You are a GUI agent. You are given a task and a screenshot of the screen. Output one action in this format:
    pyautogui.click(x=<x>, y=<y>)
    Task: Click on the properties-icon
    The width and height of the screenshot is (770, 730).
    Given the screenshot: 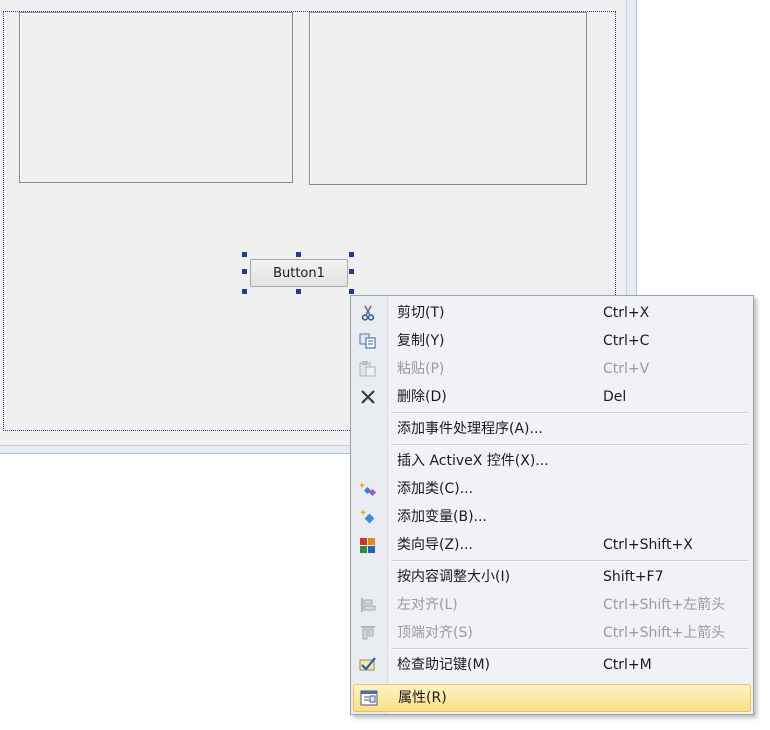 What is the action you would take?
    pyautogui.click(x=369, y=698)
    